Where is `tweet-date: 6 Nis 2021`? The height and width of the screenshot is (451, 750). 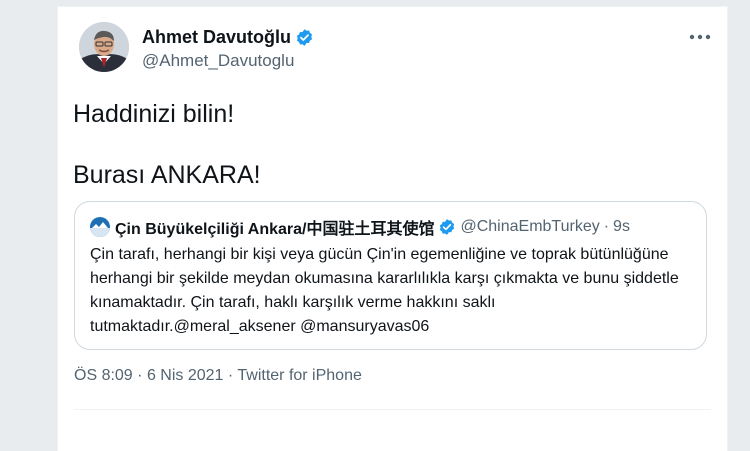
tweet-date: 6 Nis 2021 is located at coordinates (185, 375).